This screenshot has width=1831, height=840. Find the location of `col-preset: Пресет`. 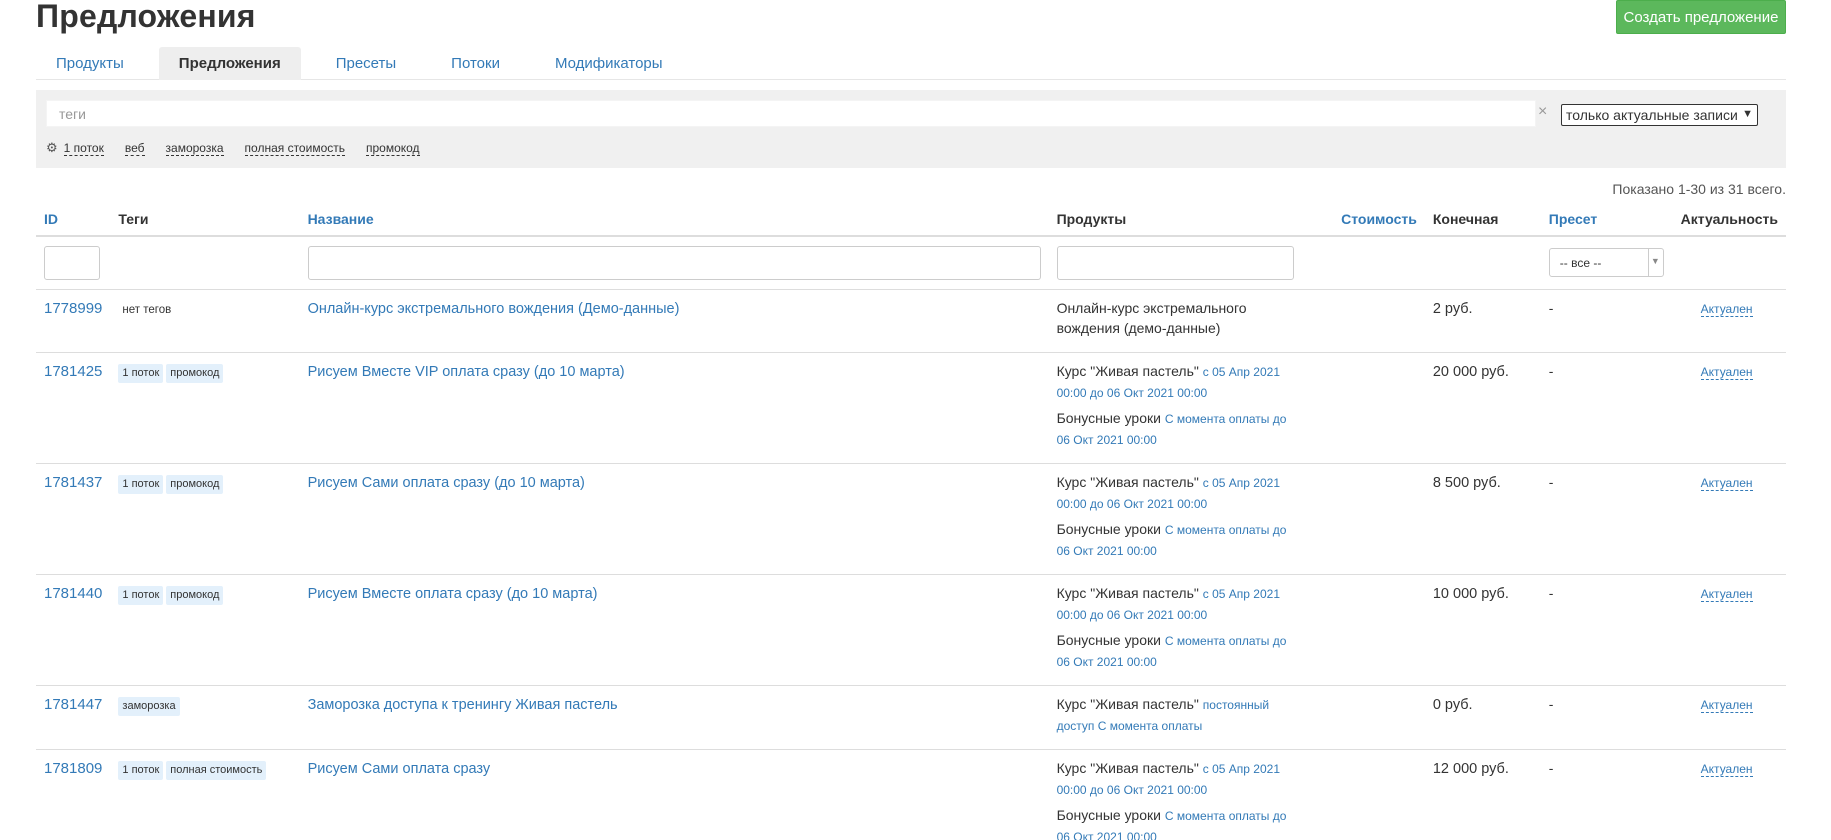

col-preset: Пресет is located at coordinates (1606, 219).